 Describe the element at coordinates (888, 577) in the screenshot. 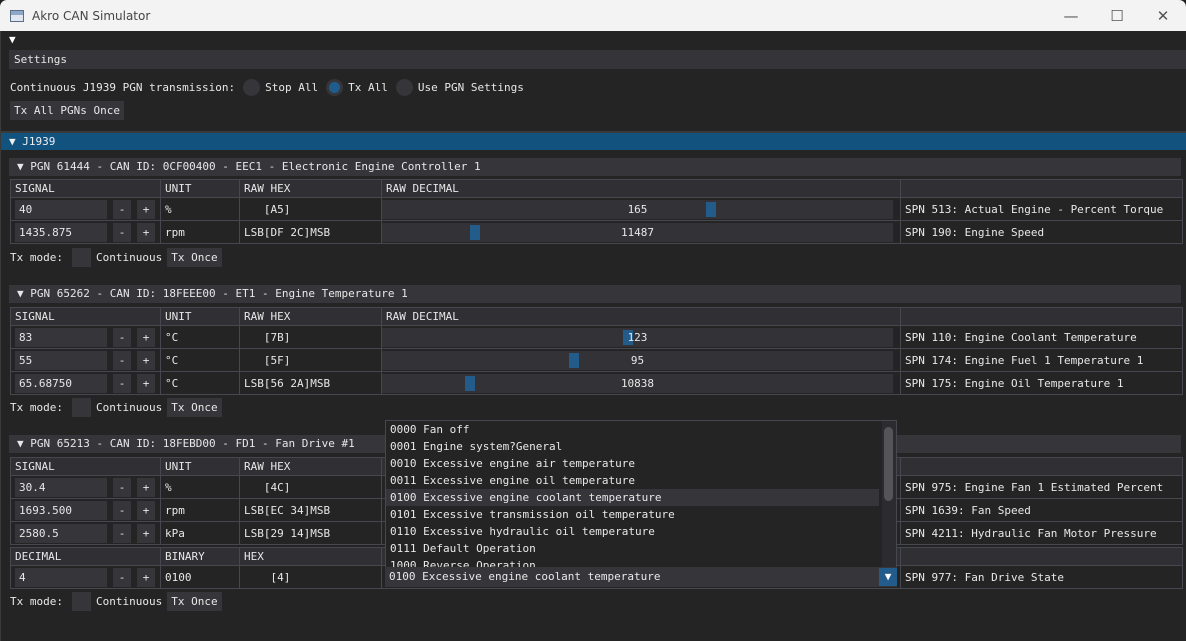

I see `chevron-down-icon: ▼` at that location.